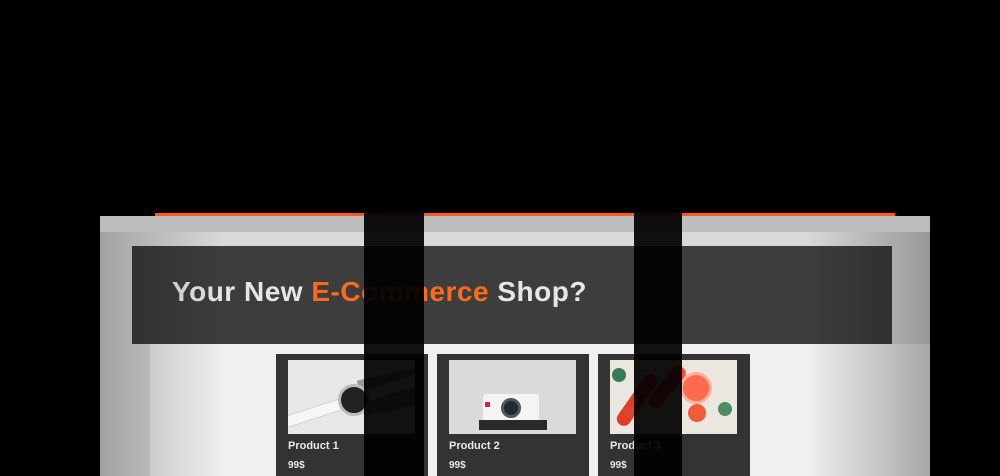  I want to click on product-card-2: Product 2 99$, so click(513, 415).